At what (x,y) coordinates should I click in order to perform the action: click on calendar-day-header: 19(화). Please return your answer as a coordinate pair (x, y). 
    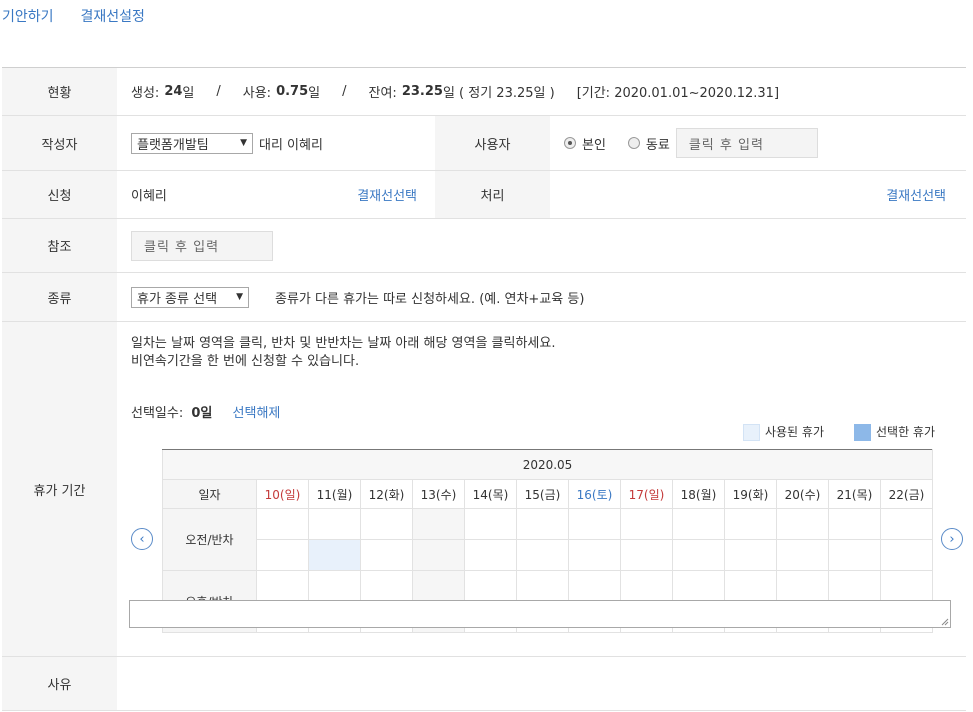
    Looking at the image, I should click on (750, 494).